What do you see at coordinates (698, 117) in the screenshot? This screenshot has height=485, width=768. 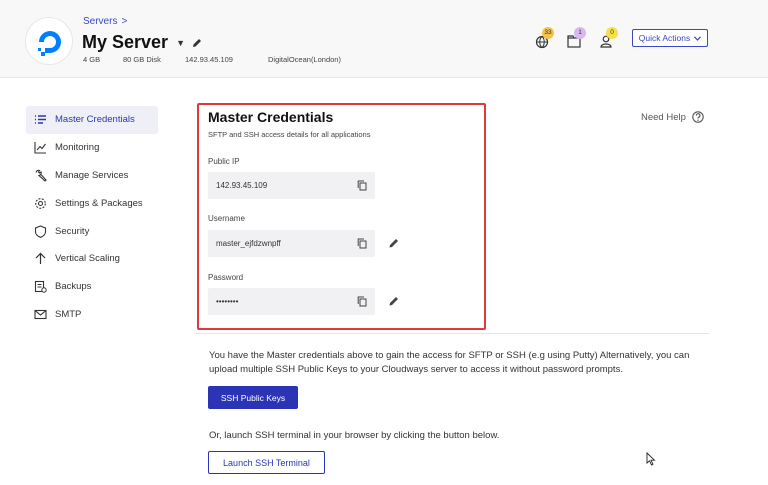 I see `help-circle-icon` at bounding box center [698, 117].